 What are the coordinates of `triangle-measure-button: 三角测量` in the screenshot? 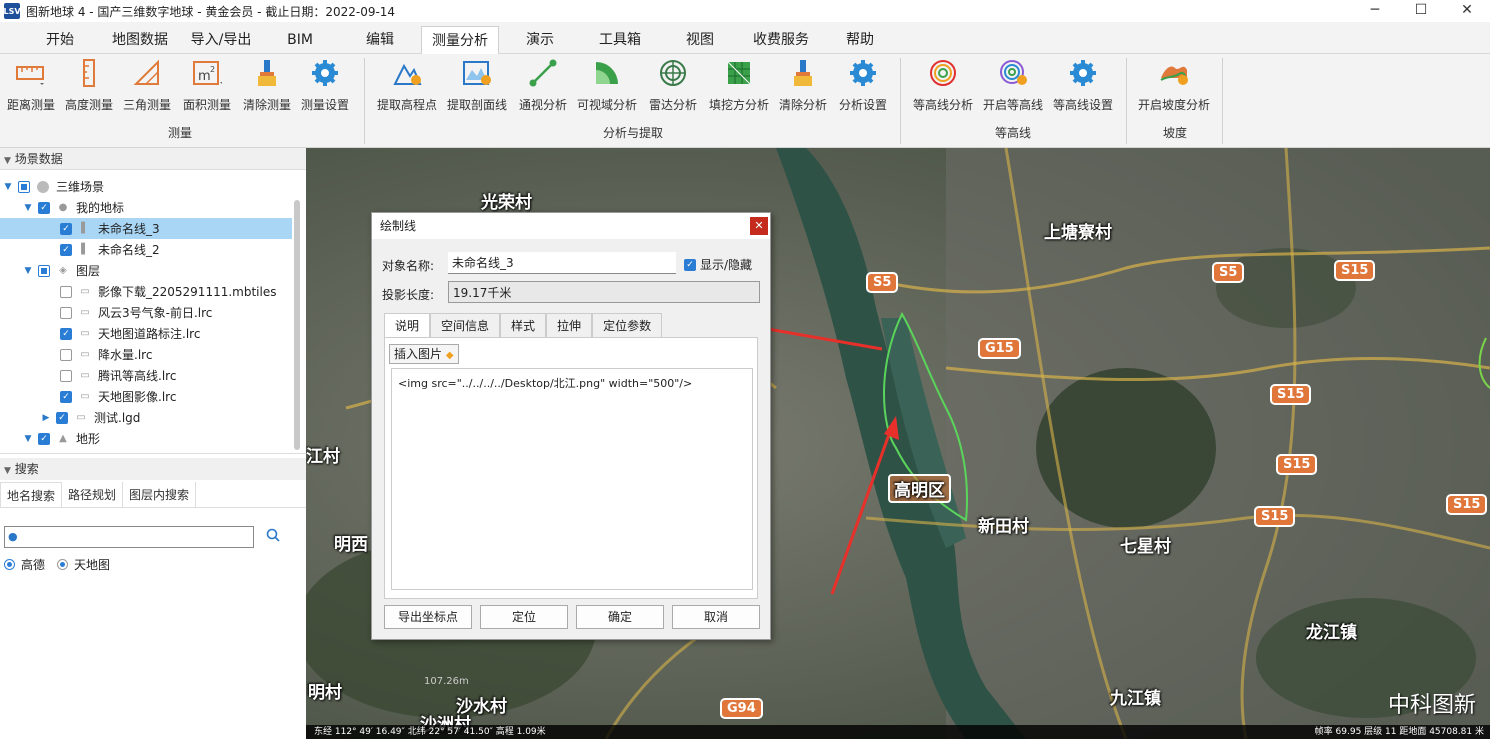 It's located at (147, 84).